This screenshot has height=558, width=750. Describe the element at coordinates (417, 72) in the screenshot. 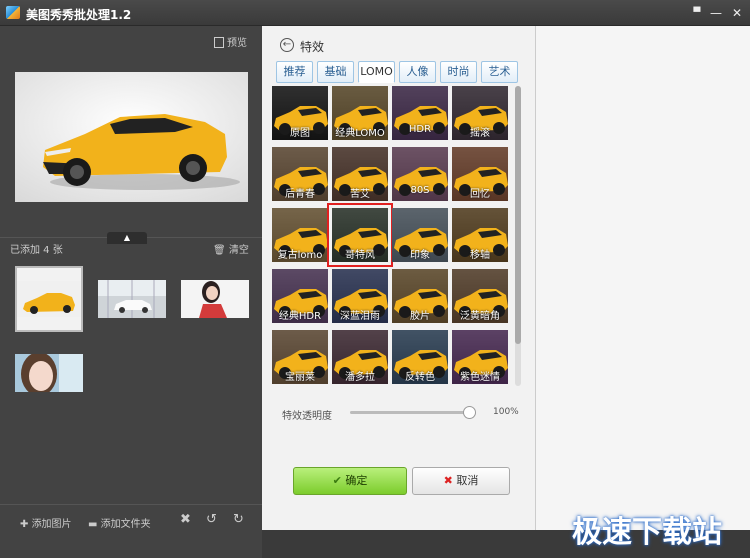

I see `tab-portrait: 人像` at that location.